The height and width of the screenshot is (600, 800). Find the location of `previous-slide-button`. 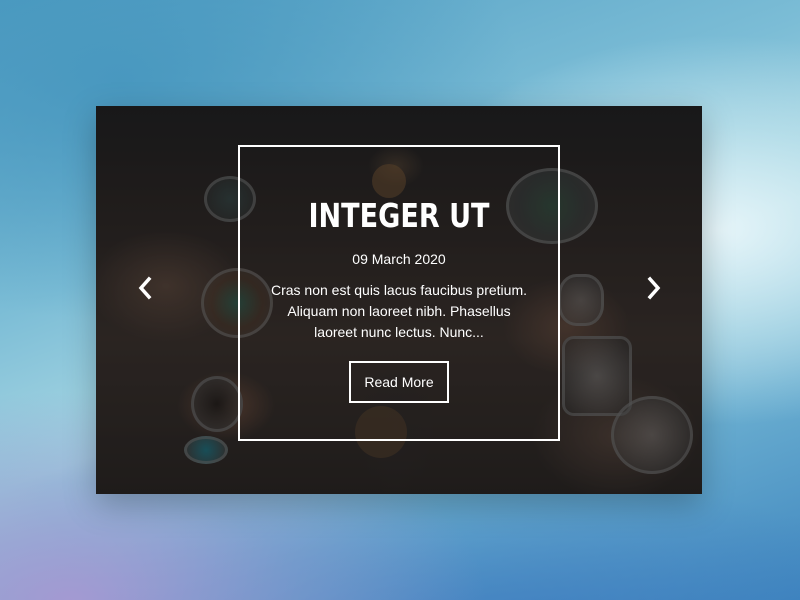

previous-slide-button is located at coordinates (145, 288).